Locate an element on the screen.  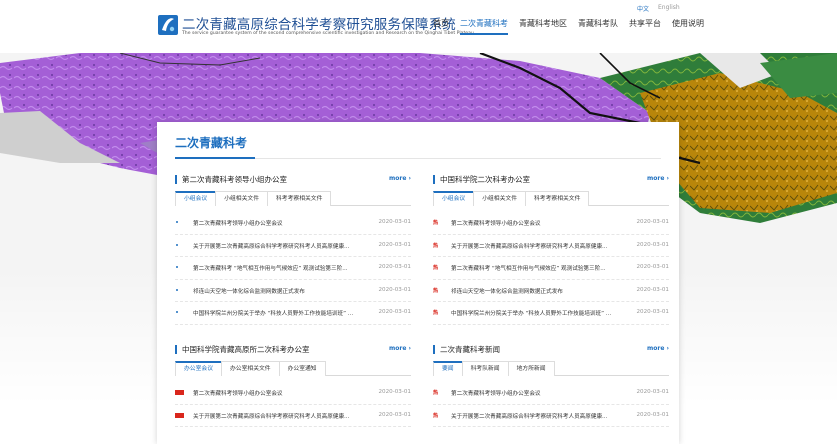
nav-item-0: 首页 is located at coordinates (441, 26).